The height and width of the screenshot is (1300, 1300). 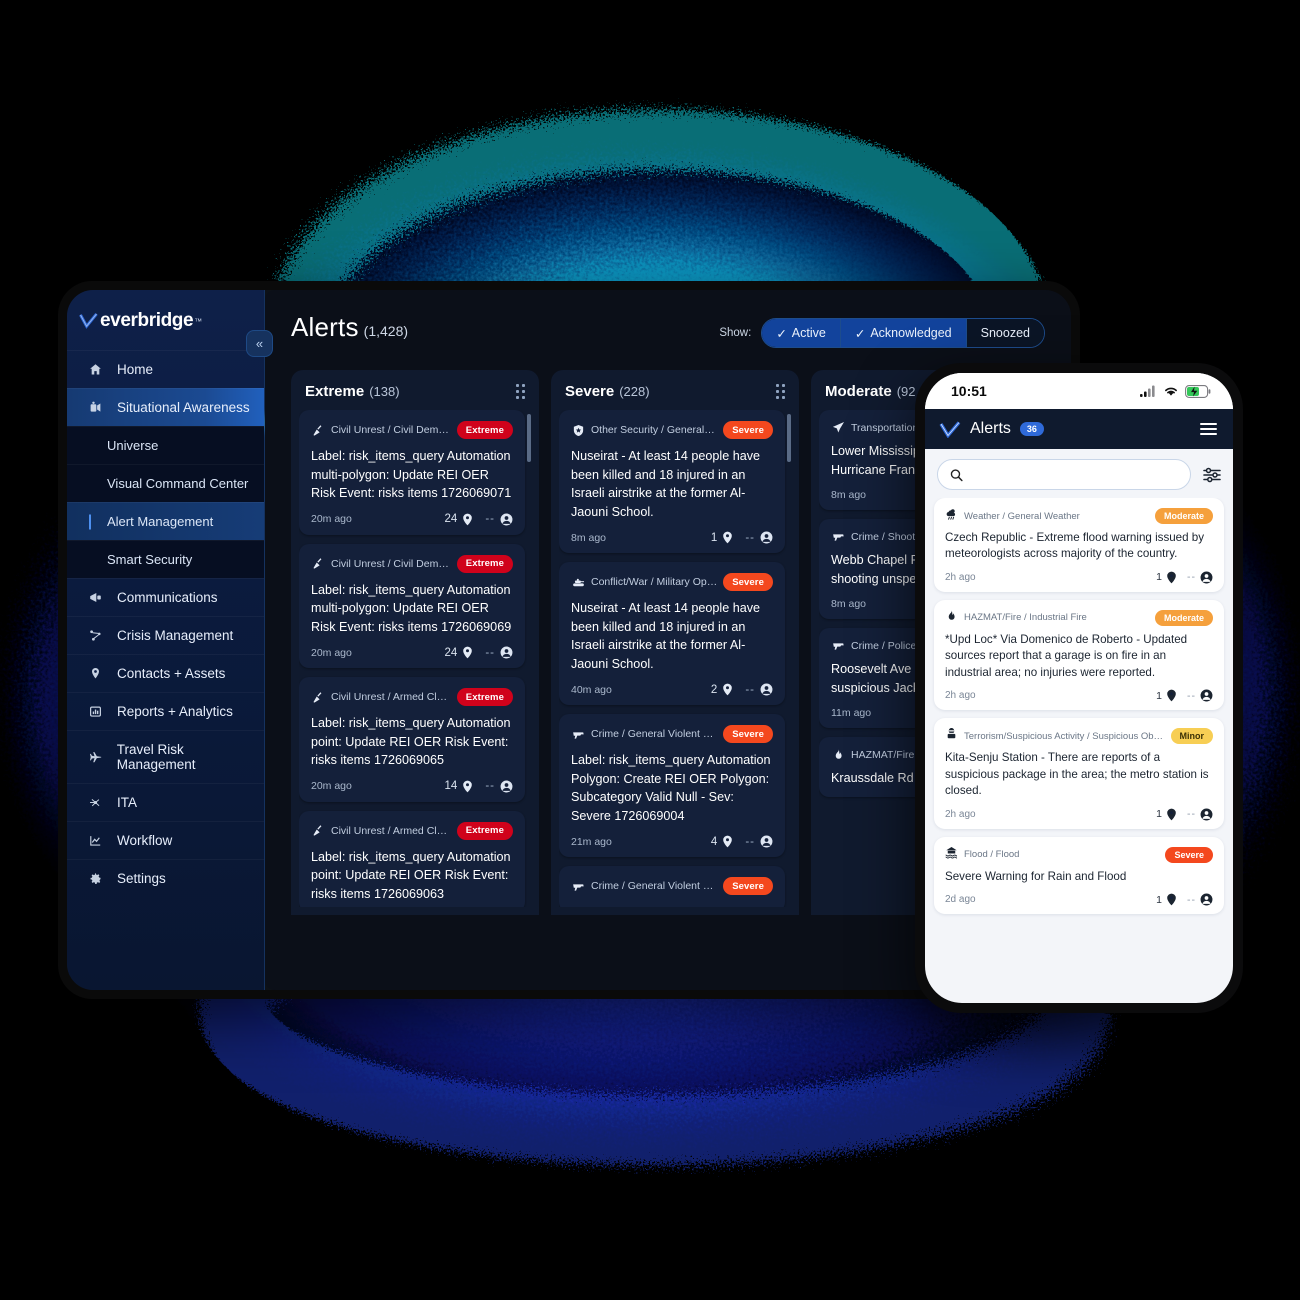 What do you see at coordinates (1004, 333) in the screenshot?
I see `filter-snoozed: Snoozed` at bounding box center [1004, 333].